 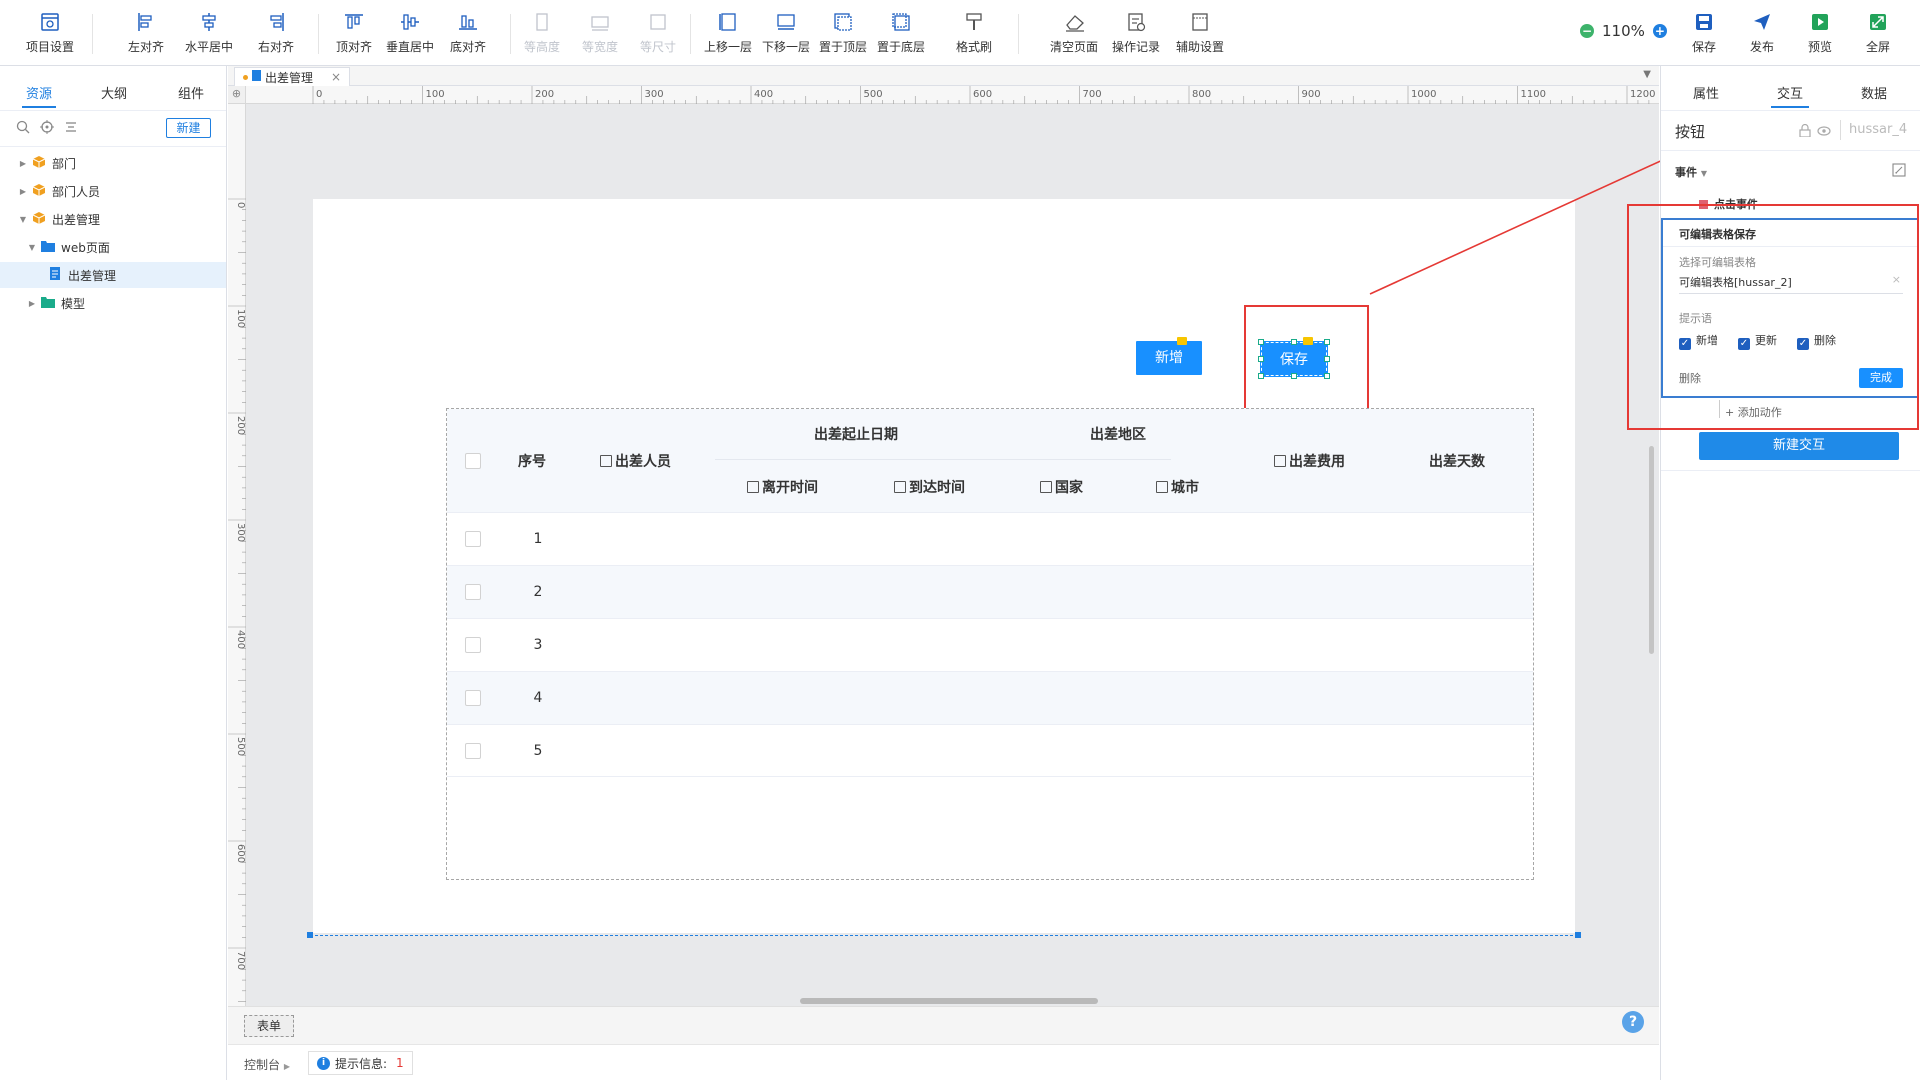 I want to click on tab-components: 组件, so click(x=191, y=92).